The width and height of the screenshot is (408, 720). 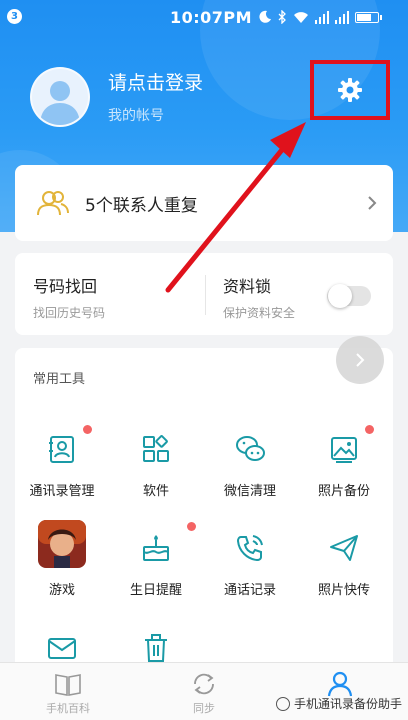 I want to click on wifi-icon, so click(x=301, y=17).